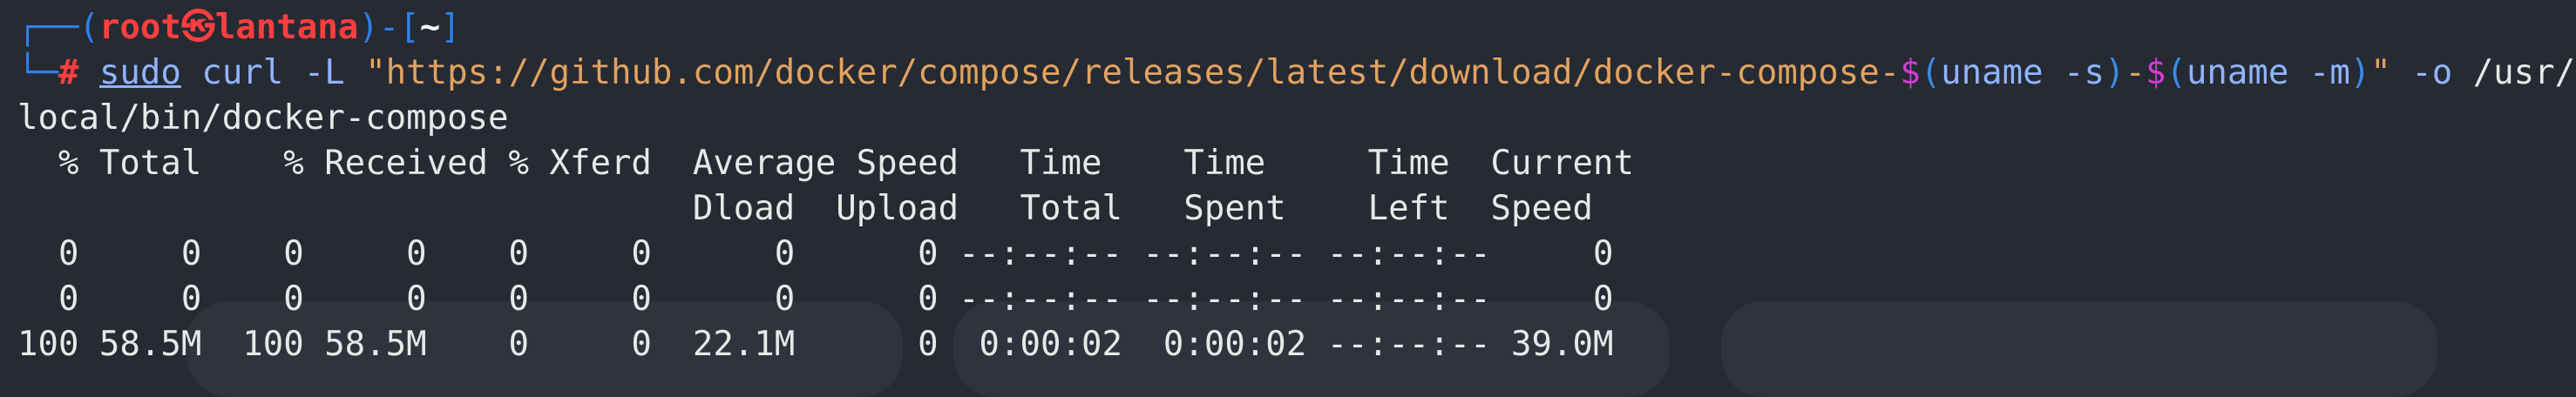 Image resolution: width=2576 pixels, height=397 pixels. What do you see at coordinates (451, 27) in the screenshot?
I see `prompt-bracket-close: ]` at bounding box center [451, 27].